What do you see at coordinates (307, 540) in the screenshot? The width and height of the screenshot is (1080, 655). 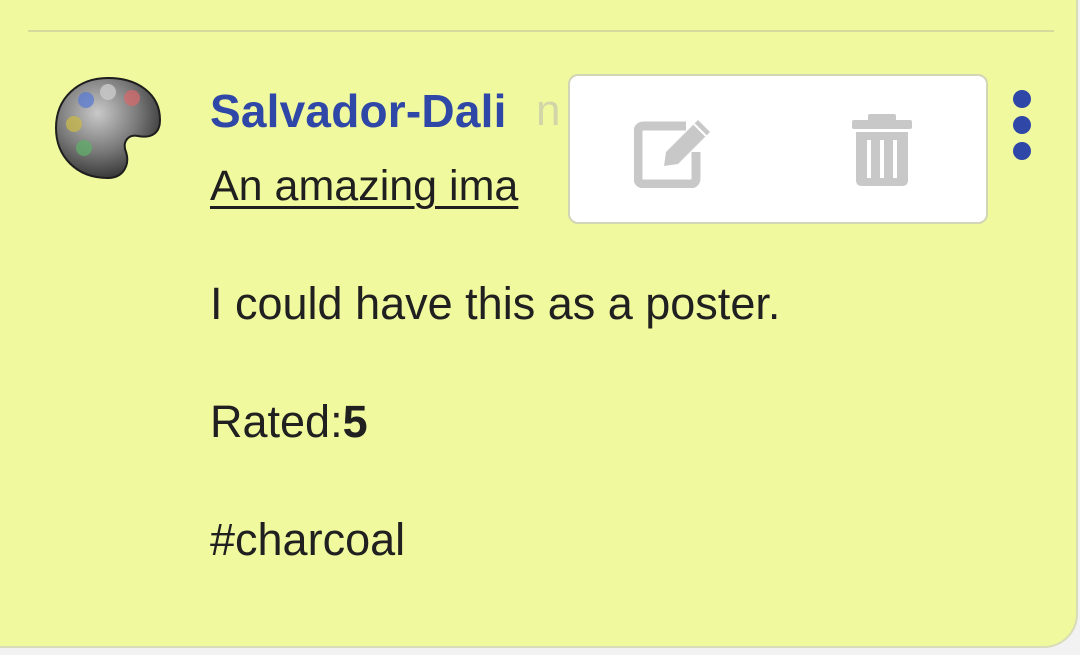 I see `hashtag-link: #charcoal` at bounding box center [307, 540].